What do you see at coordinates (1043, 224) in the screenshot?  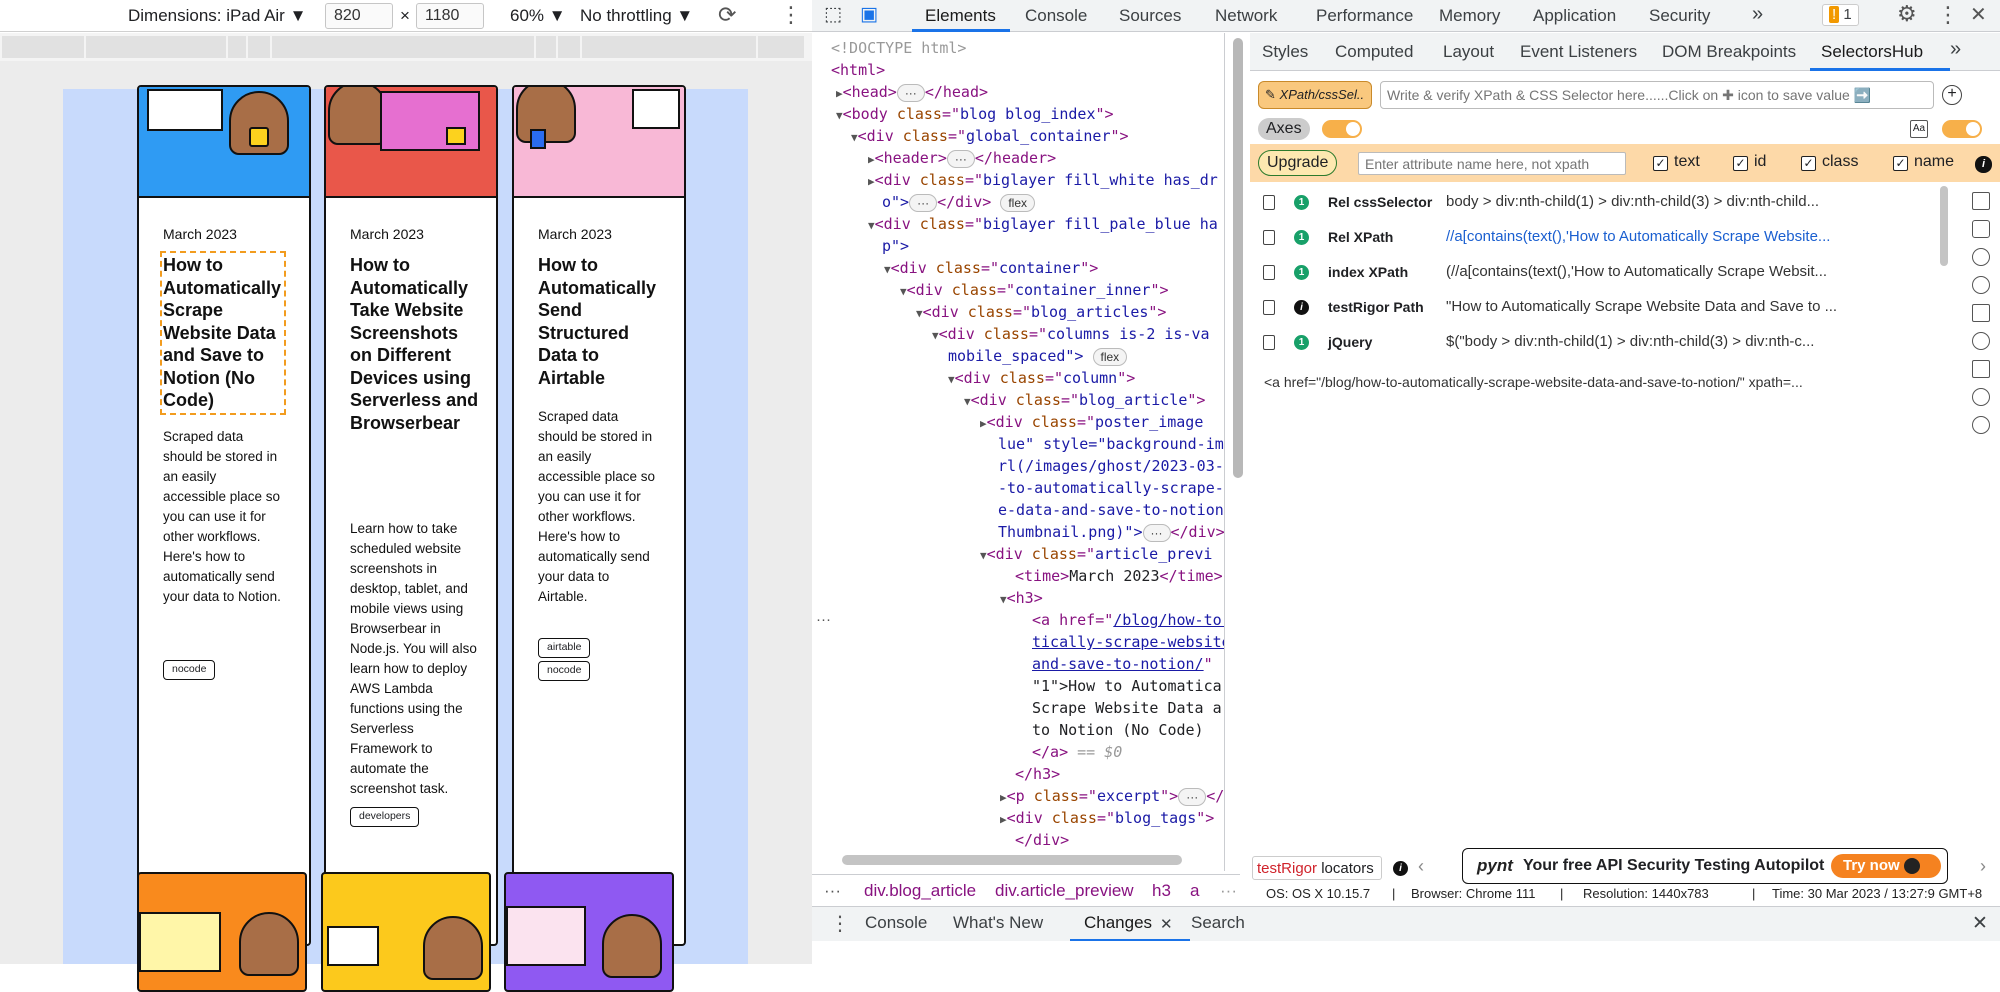 I see `dom-biglayer-blue: ▼<div class="biglayer fill_pale_blue ha` at bounding box center [1043, 224].